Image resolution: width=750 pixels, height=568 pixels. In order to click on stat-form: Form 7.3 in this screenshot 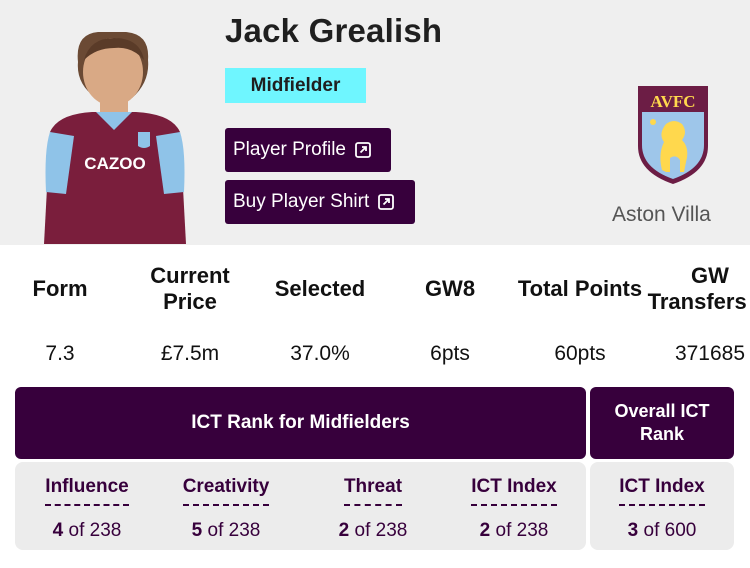, I will do `click(62, 312)`.